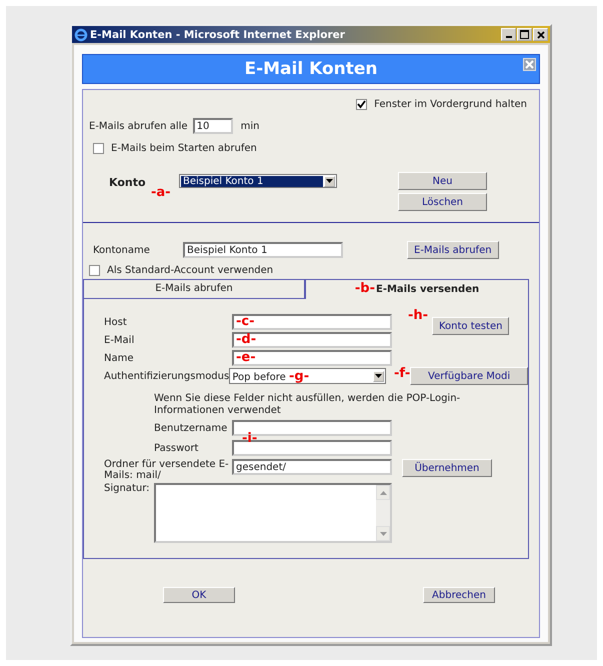  I want to click on maximize-button, so click(524, 34).